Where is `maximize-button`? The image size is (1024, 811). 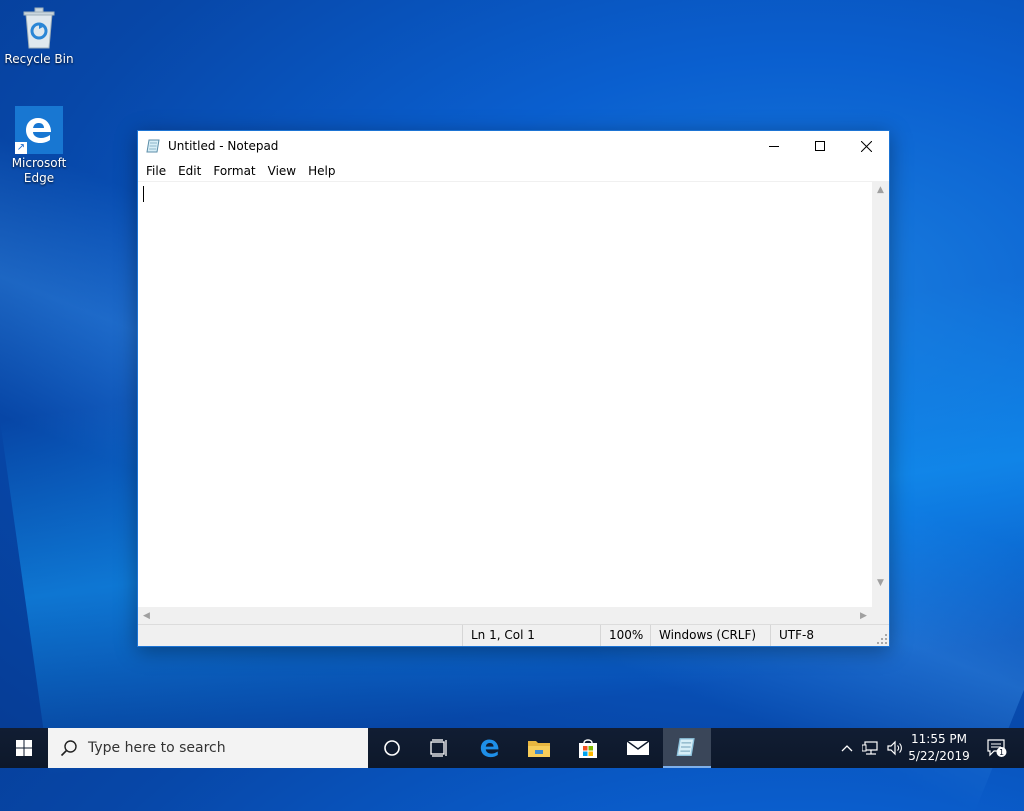
maximize-button is located at coordinates (820, 146).